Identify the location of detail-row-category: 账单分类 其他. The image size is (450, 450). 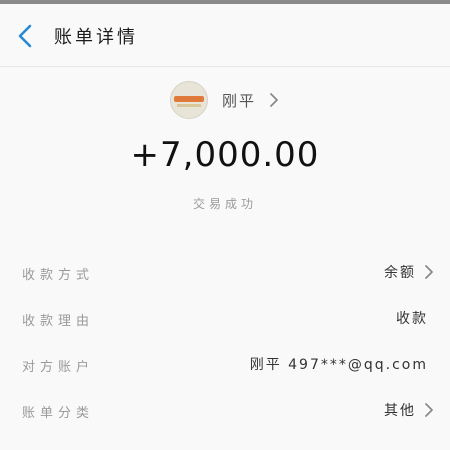
(225, 411).